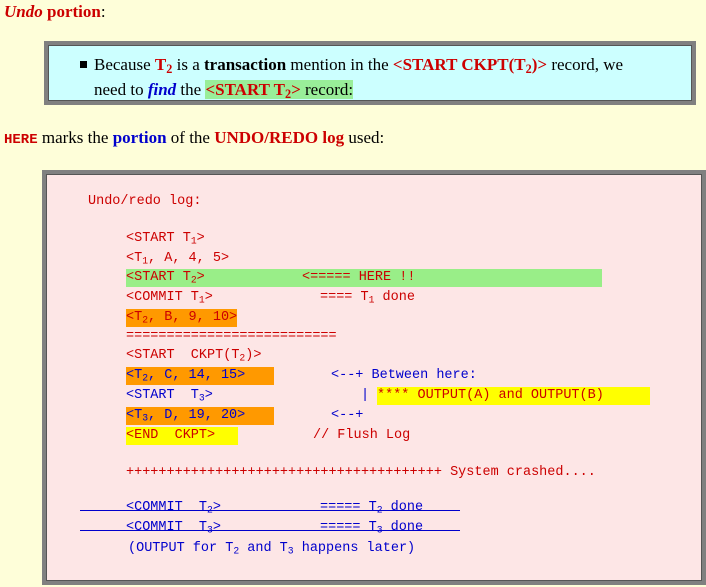 The image size is (706, 587). Describe the element at coordinates (169, 396) in the screenshot. I see `log-start-t3: <START T3>` at that location.